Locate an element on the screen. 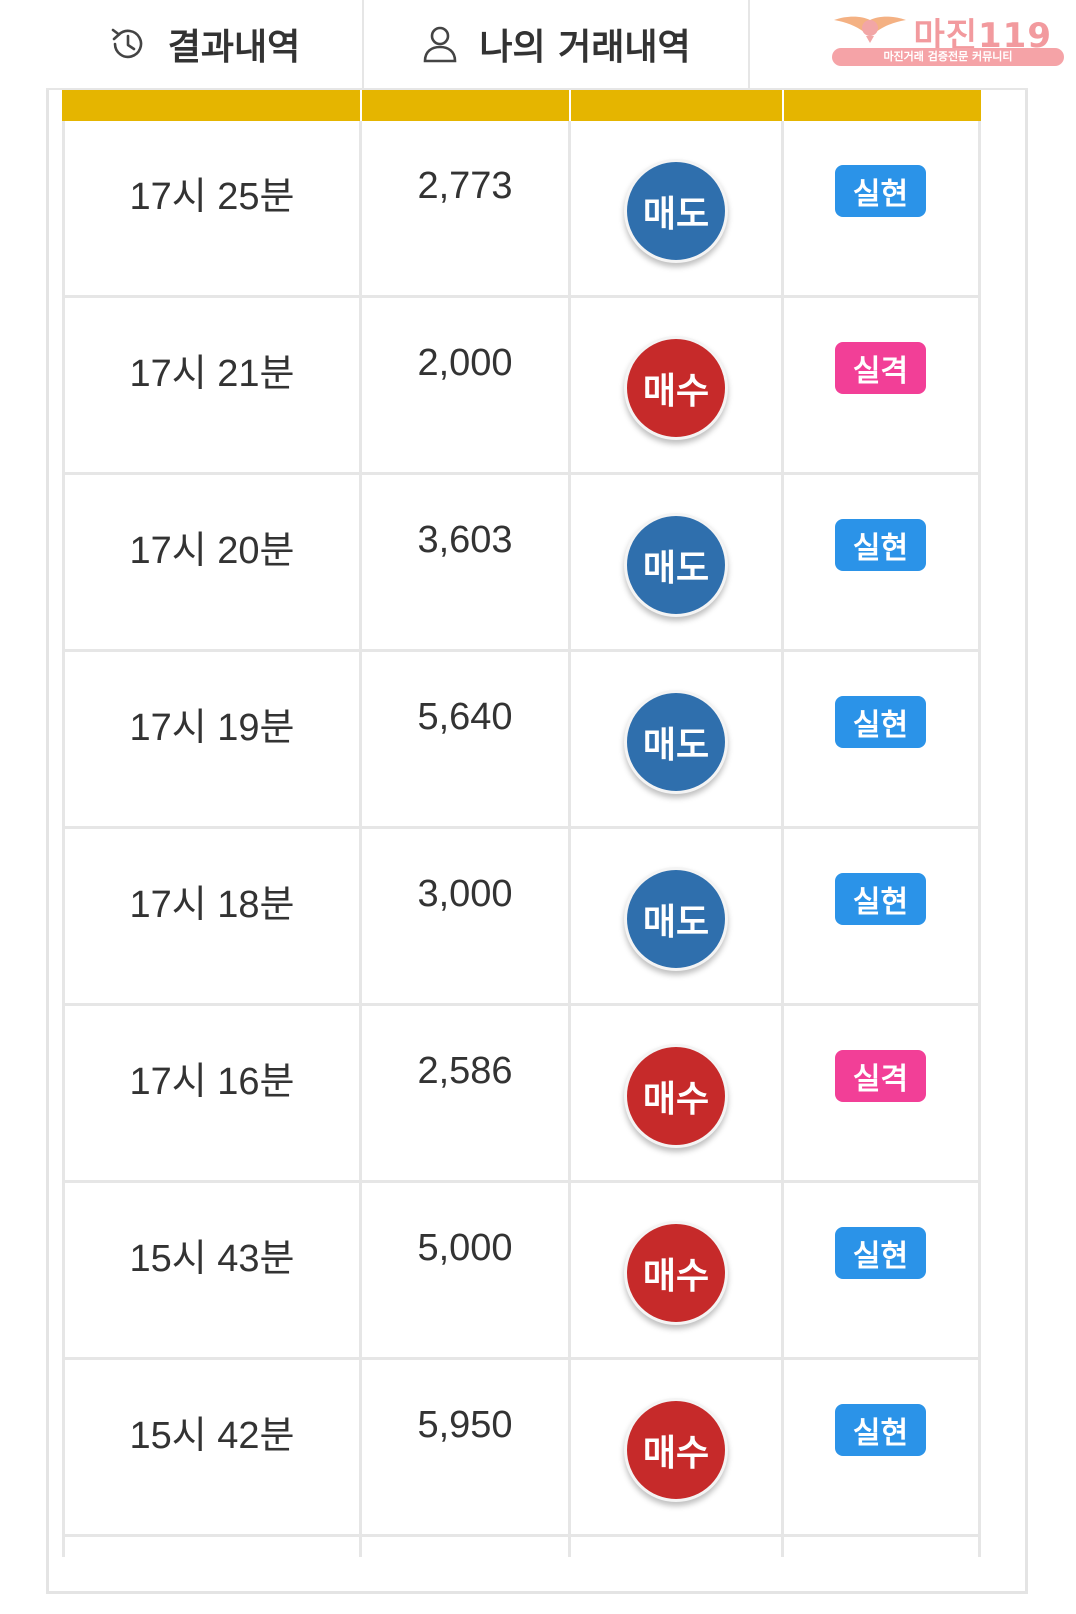 This screenshot has height=1614, width=1076. table-row: 17시 16분 2,586 매수 실격 is located at coordinates (521, 1094).